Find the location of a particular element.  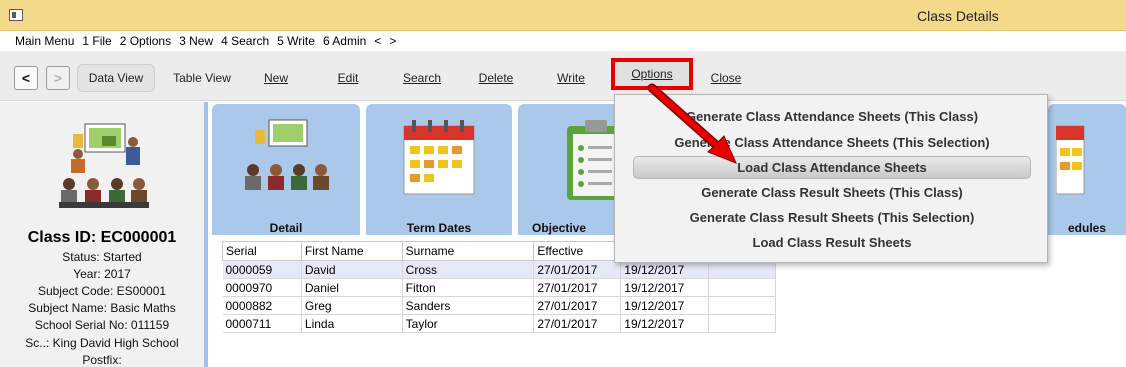

annotation-arrow-icon is located at coordinates (692, 123).